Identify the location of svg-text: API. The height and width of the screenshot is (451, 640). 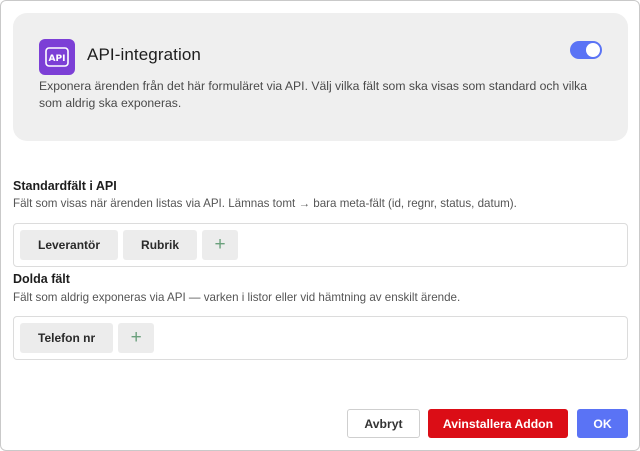
(57, 59).